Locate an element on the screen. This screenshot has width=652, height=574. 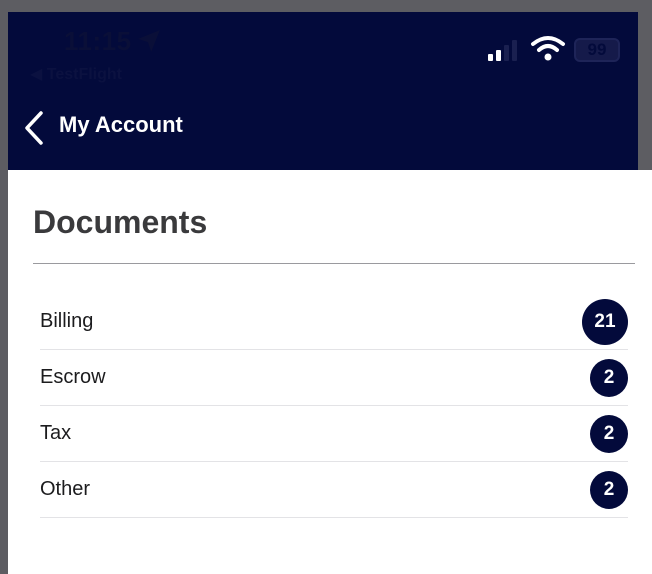
list-item-escrow: Escrow 2 is located at coordinates (334, 378).